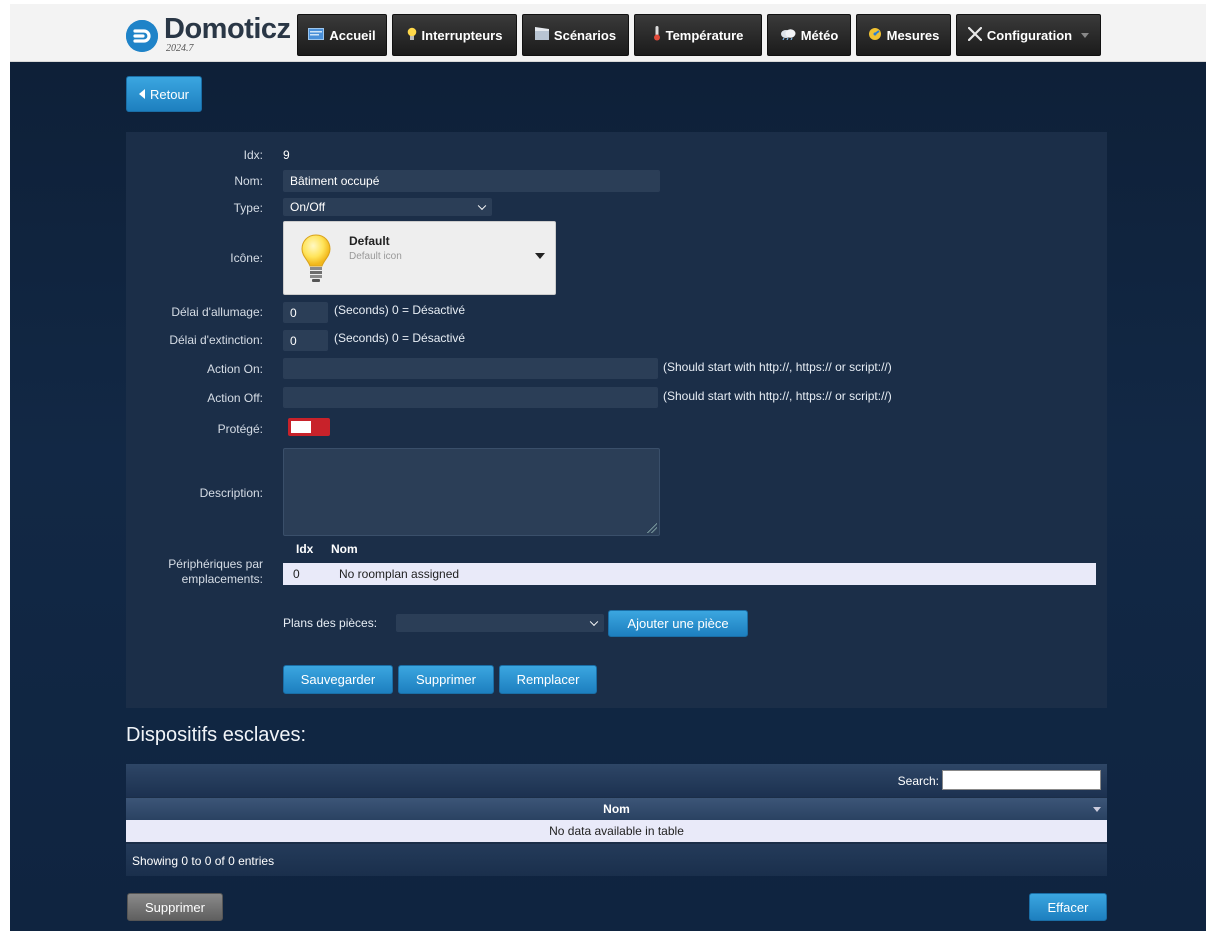 Image resolution: width=1217 pixels, height=935 pixels. Describe the element at coordinates (704, 35) in the screenshot. I see `nav-item-label: Température` at that location.